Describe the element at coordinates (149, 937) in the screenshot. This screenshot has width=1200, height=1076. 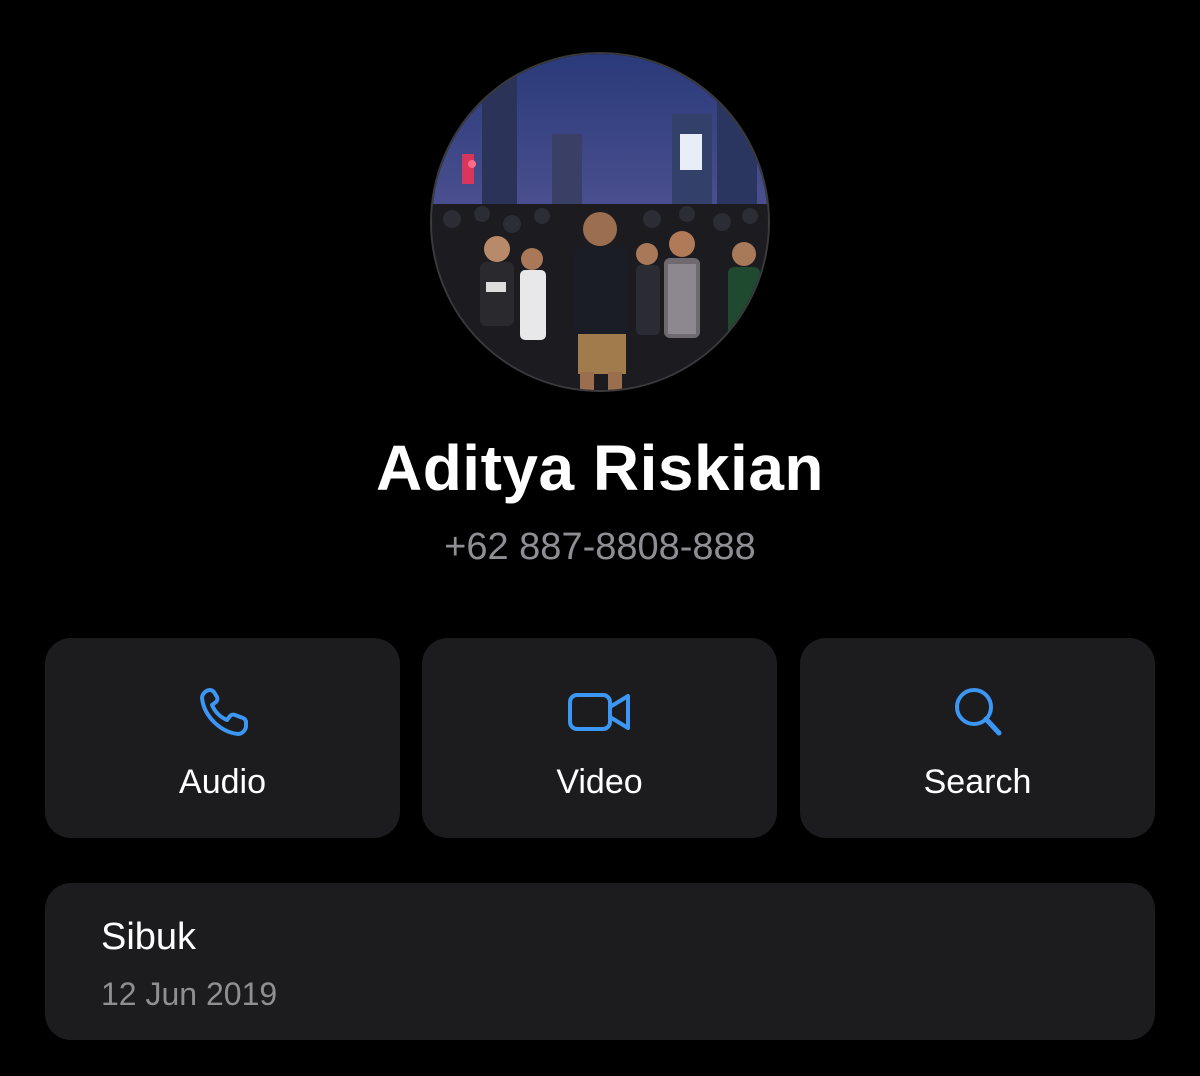
I see `about-text: Sibuk` at that location.